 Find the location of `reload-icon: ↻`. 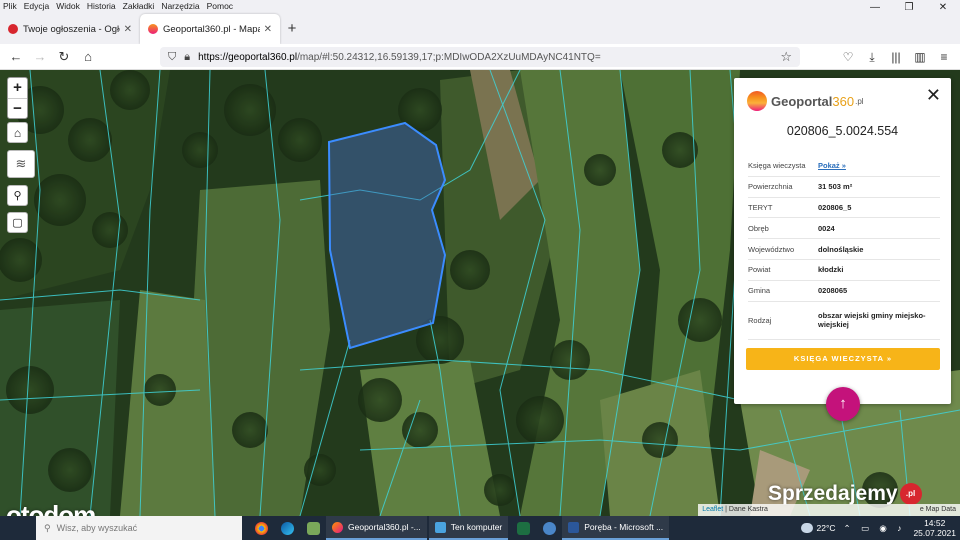

reload-icon: ↻ is located at coordinates (64, 57).